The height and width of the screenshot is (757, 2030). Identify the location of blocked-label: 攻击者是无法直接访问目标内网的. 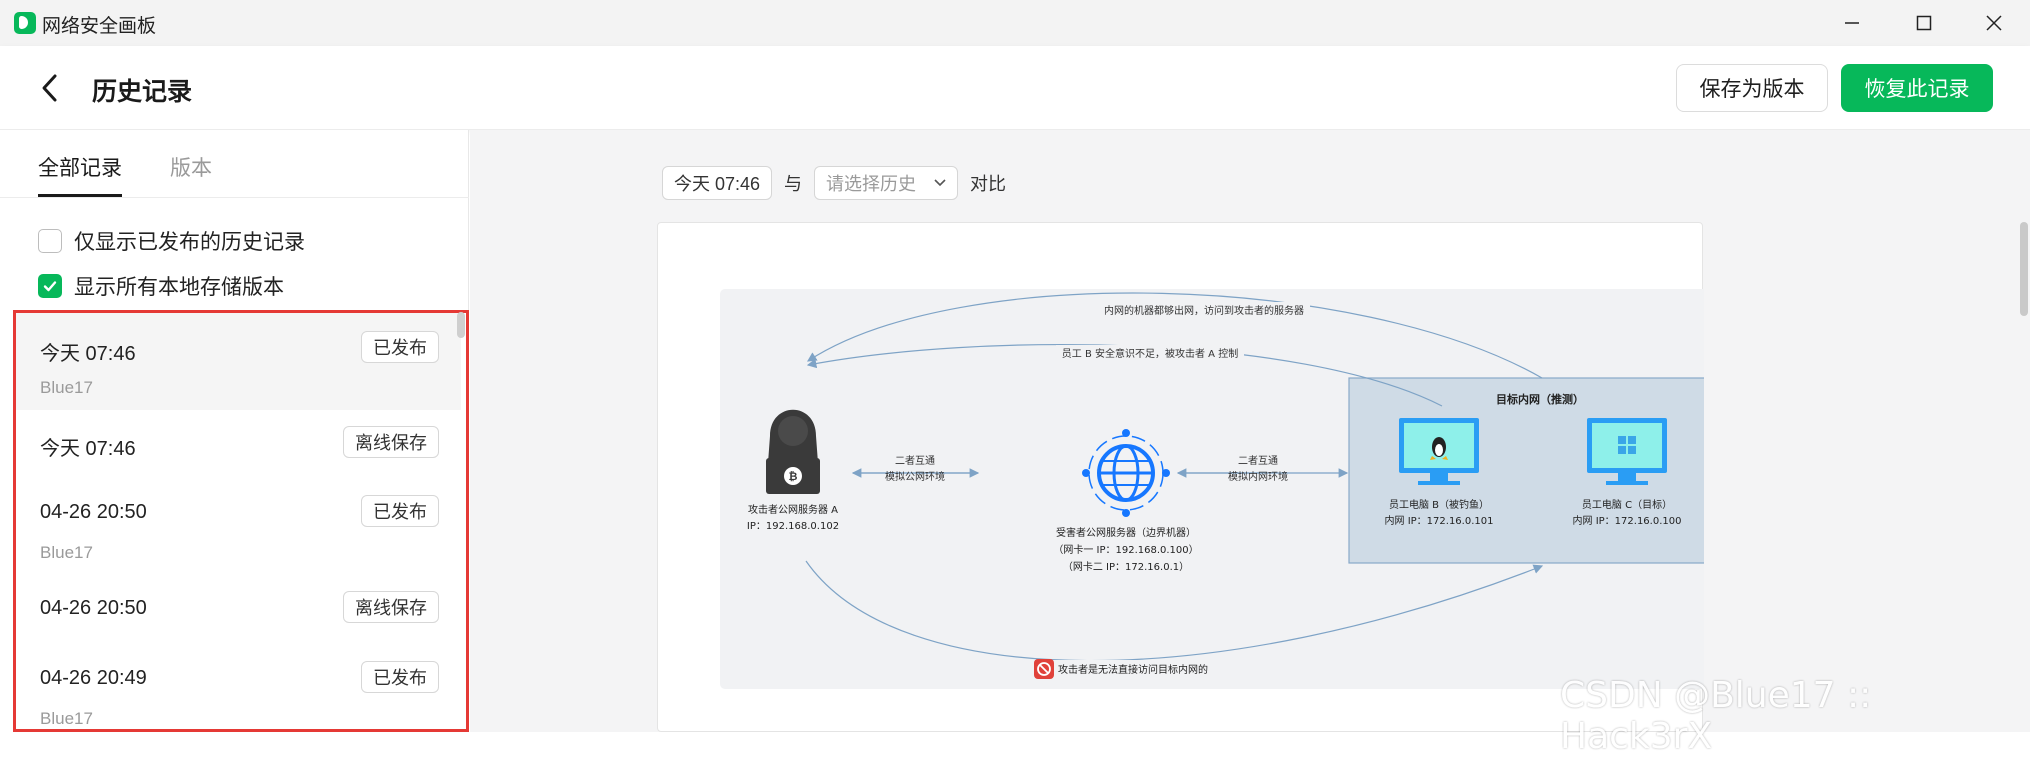
(1133, 669).